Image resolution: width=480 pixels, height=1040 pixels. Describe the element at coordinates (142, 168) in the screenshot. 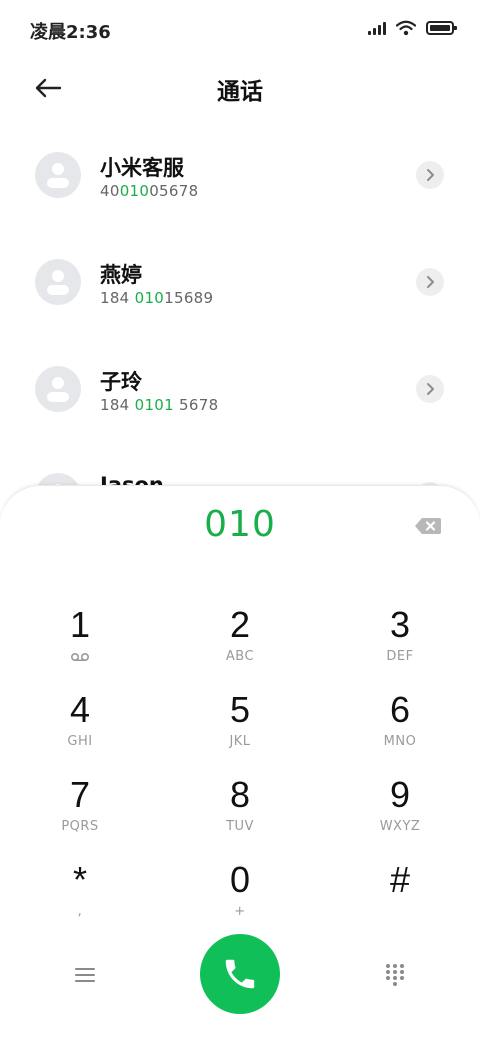

I see `contact-name: 小米客服` at that location.